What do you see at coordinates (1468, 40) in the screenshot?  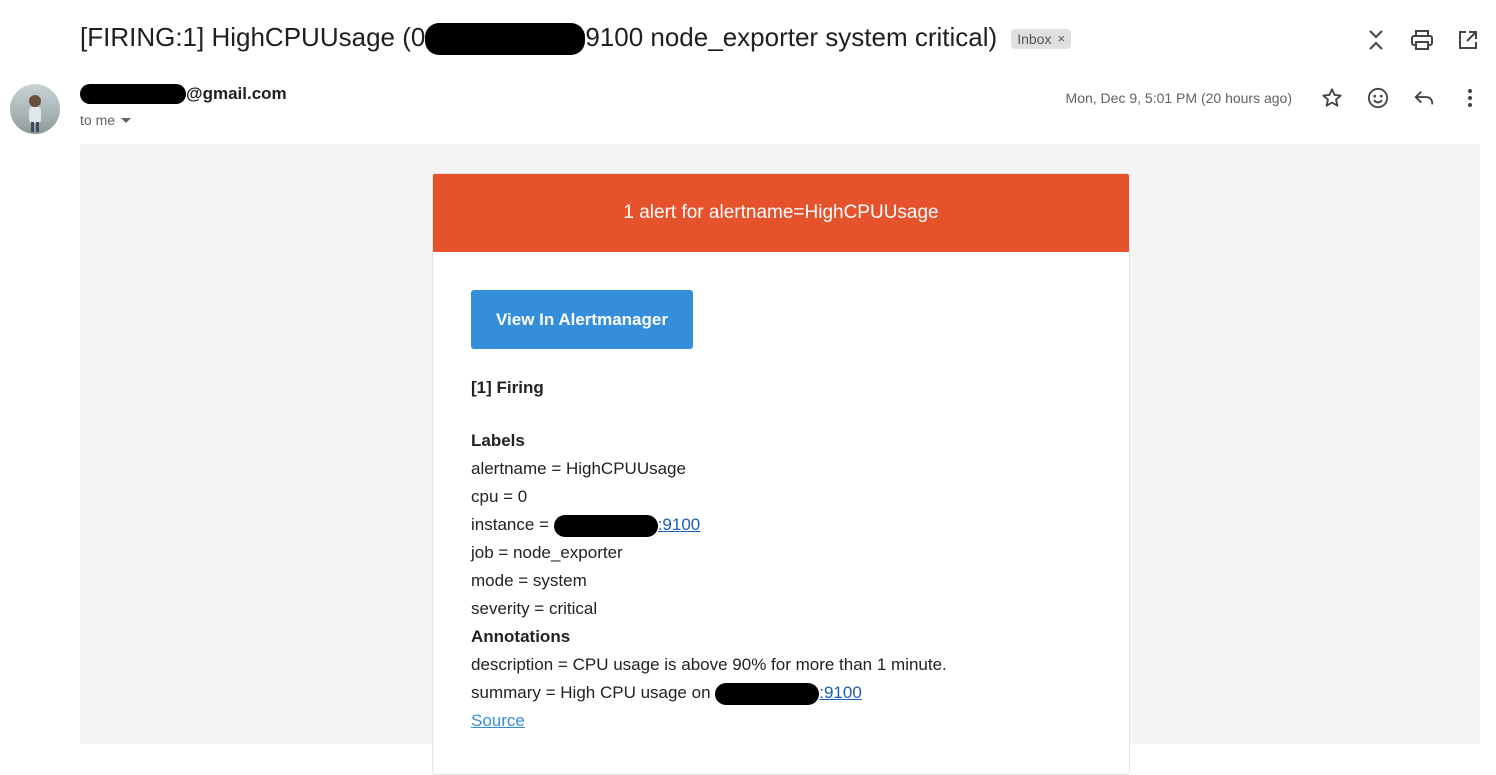 I see `open-in-new-window-icon` at bounding box center [1468, 40].